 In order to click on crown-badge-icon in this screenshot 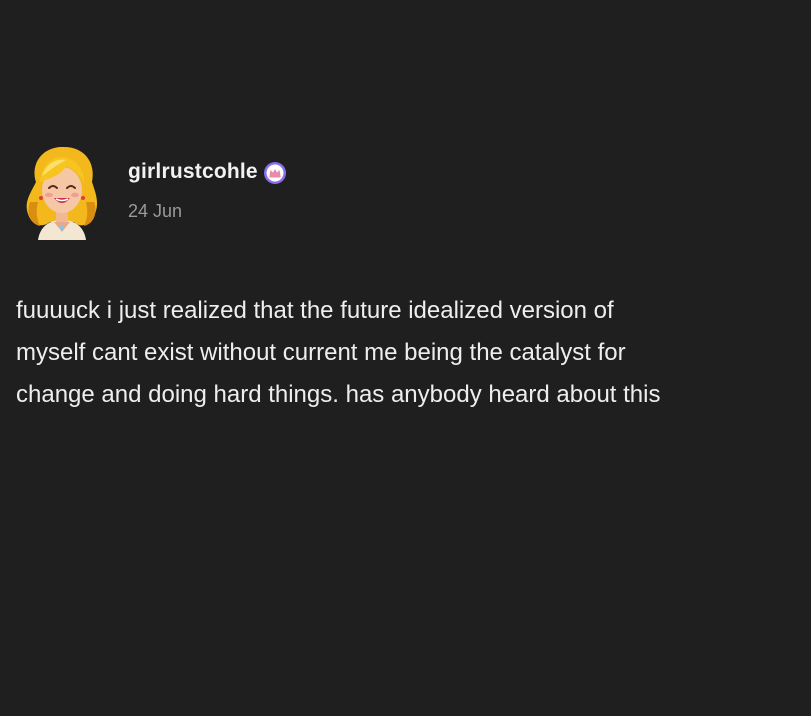, I will do `click(274, 173)`.